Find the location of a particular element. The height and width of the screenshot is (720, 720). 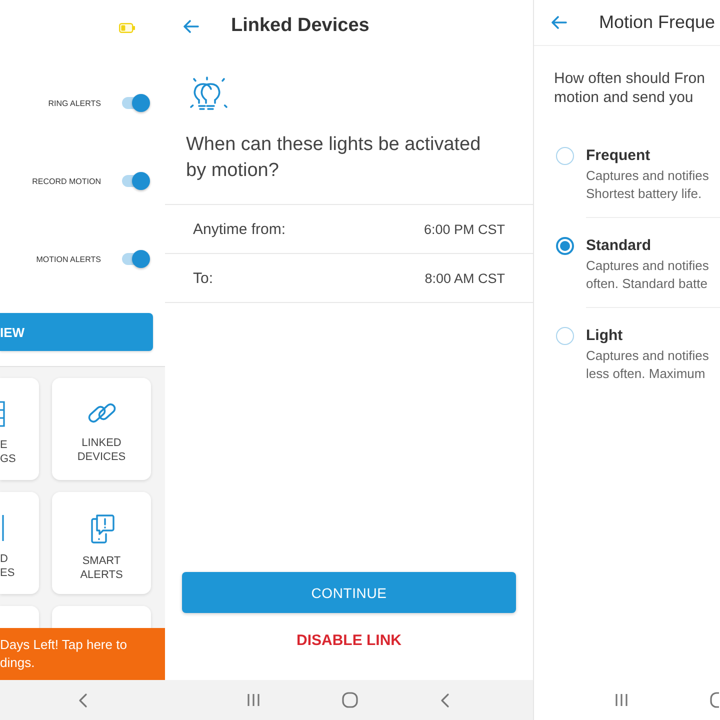

feature-tile: LINKED DEVICES is located at coordinates (101, 429).